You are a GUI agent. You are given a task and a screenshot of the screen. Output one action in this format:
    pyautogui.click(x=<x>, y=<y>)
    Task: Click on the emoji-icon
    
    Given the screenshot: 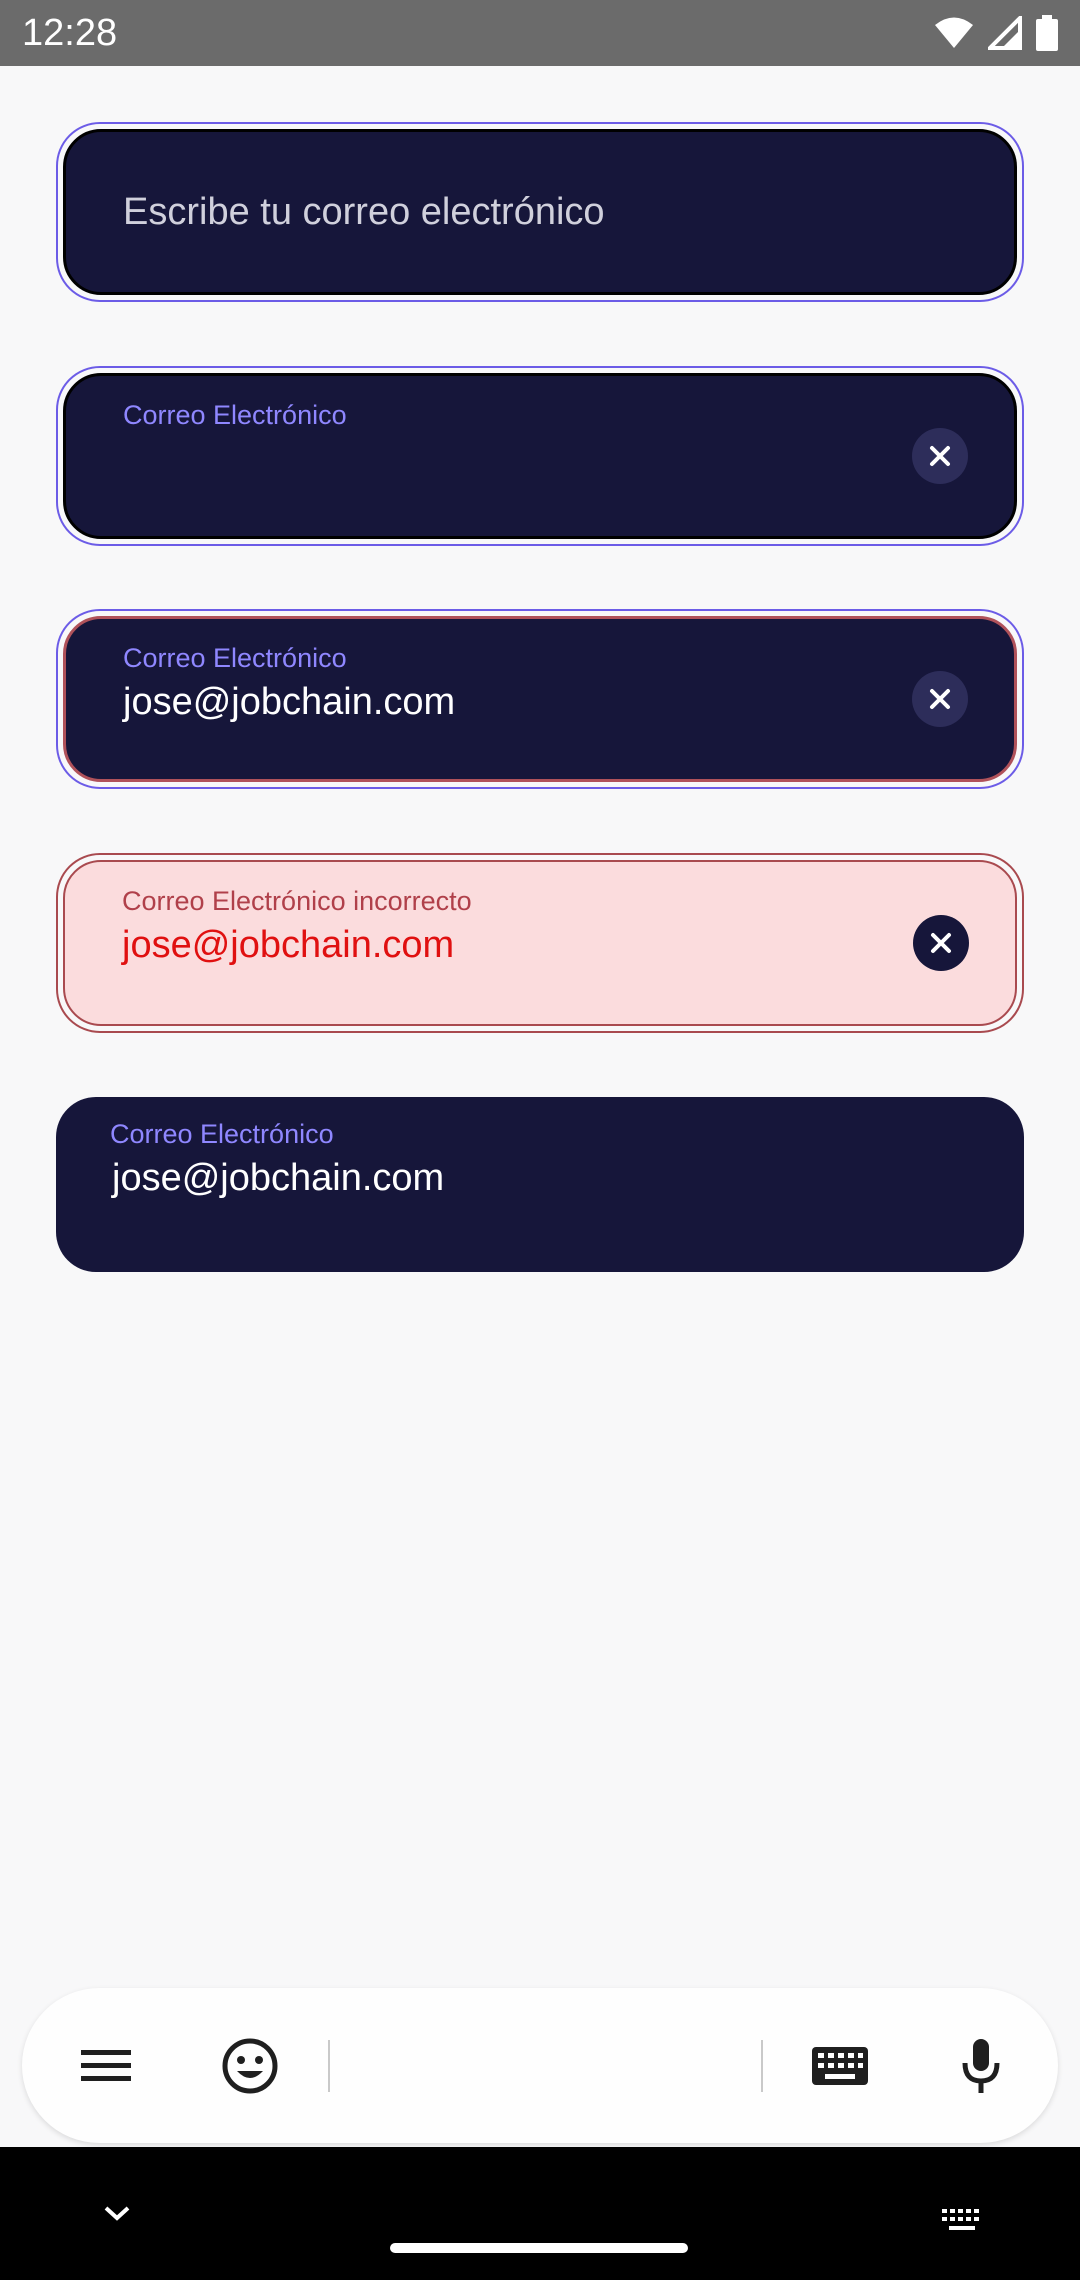 What is the action you would take?
    pyautogui.click(x=250, y=2066)
    